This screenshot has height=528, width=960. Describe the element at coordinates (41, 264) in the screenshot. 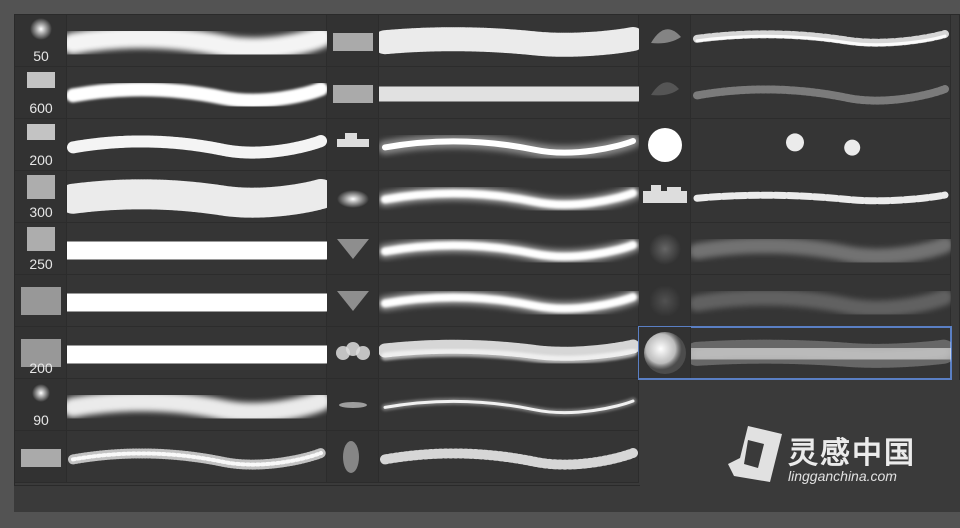

I see `brush-size-label: 250` at that location.